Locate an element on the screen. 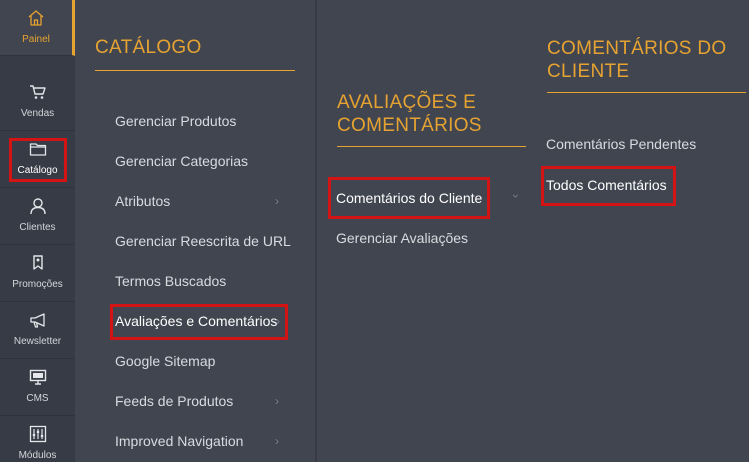  menu-item-google-sitemap: Google Sitemap is located at coordinates (165, 361).